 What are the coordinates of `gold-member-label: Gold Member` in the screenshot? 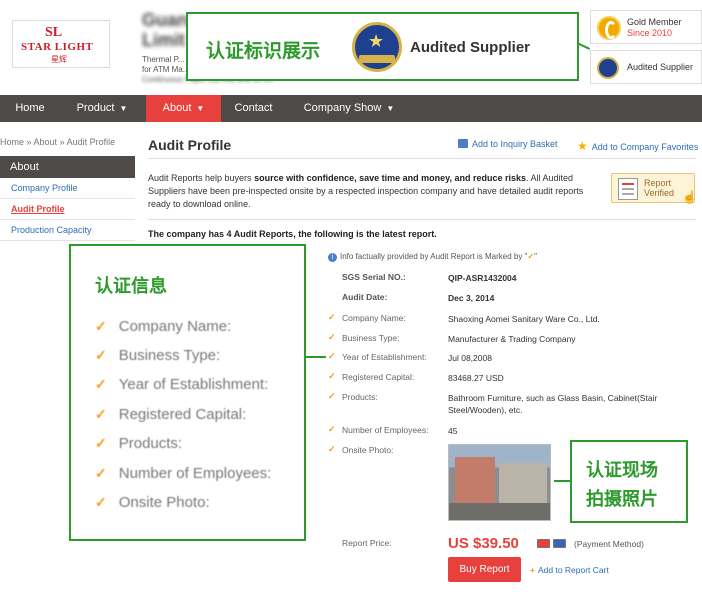 It's located at (654, 22).